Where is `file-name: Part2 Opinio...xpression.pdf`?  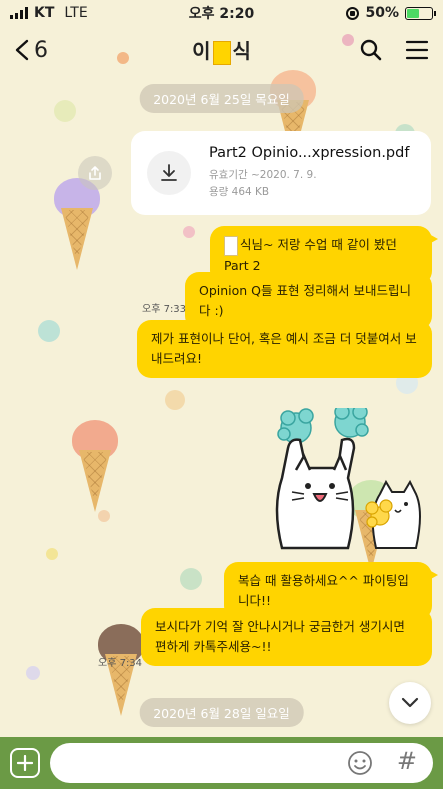 file-name: Part2 Opinio...xpression.pdf is located at coordinates (309, 153).